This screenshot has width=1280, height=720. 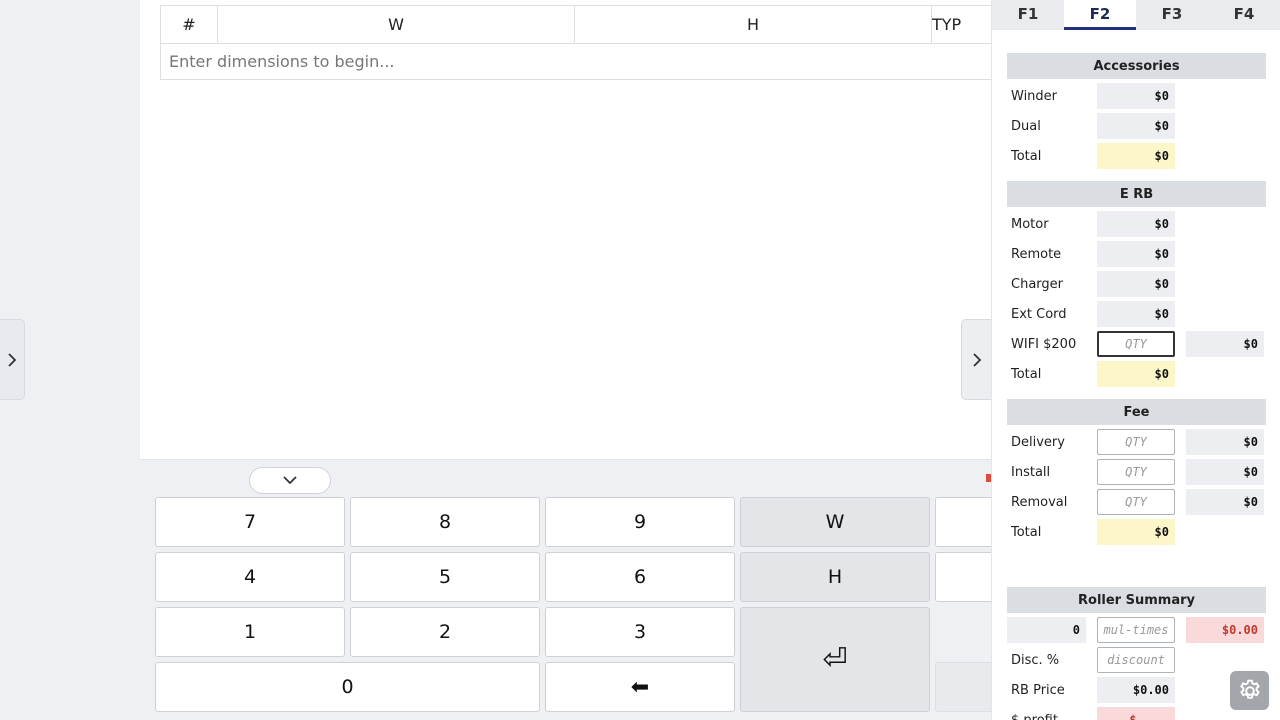 What do you see at coordinates (396, 24) in the screenshot?
I see `column-header-width: W` at bounding box center [396, 24].